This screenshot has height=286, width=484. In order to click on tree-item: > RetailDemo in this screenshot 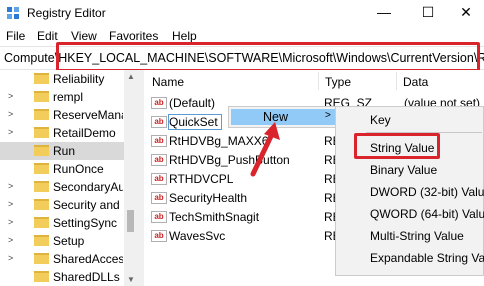, I will do `click(62, 133)`.